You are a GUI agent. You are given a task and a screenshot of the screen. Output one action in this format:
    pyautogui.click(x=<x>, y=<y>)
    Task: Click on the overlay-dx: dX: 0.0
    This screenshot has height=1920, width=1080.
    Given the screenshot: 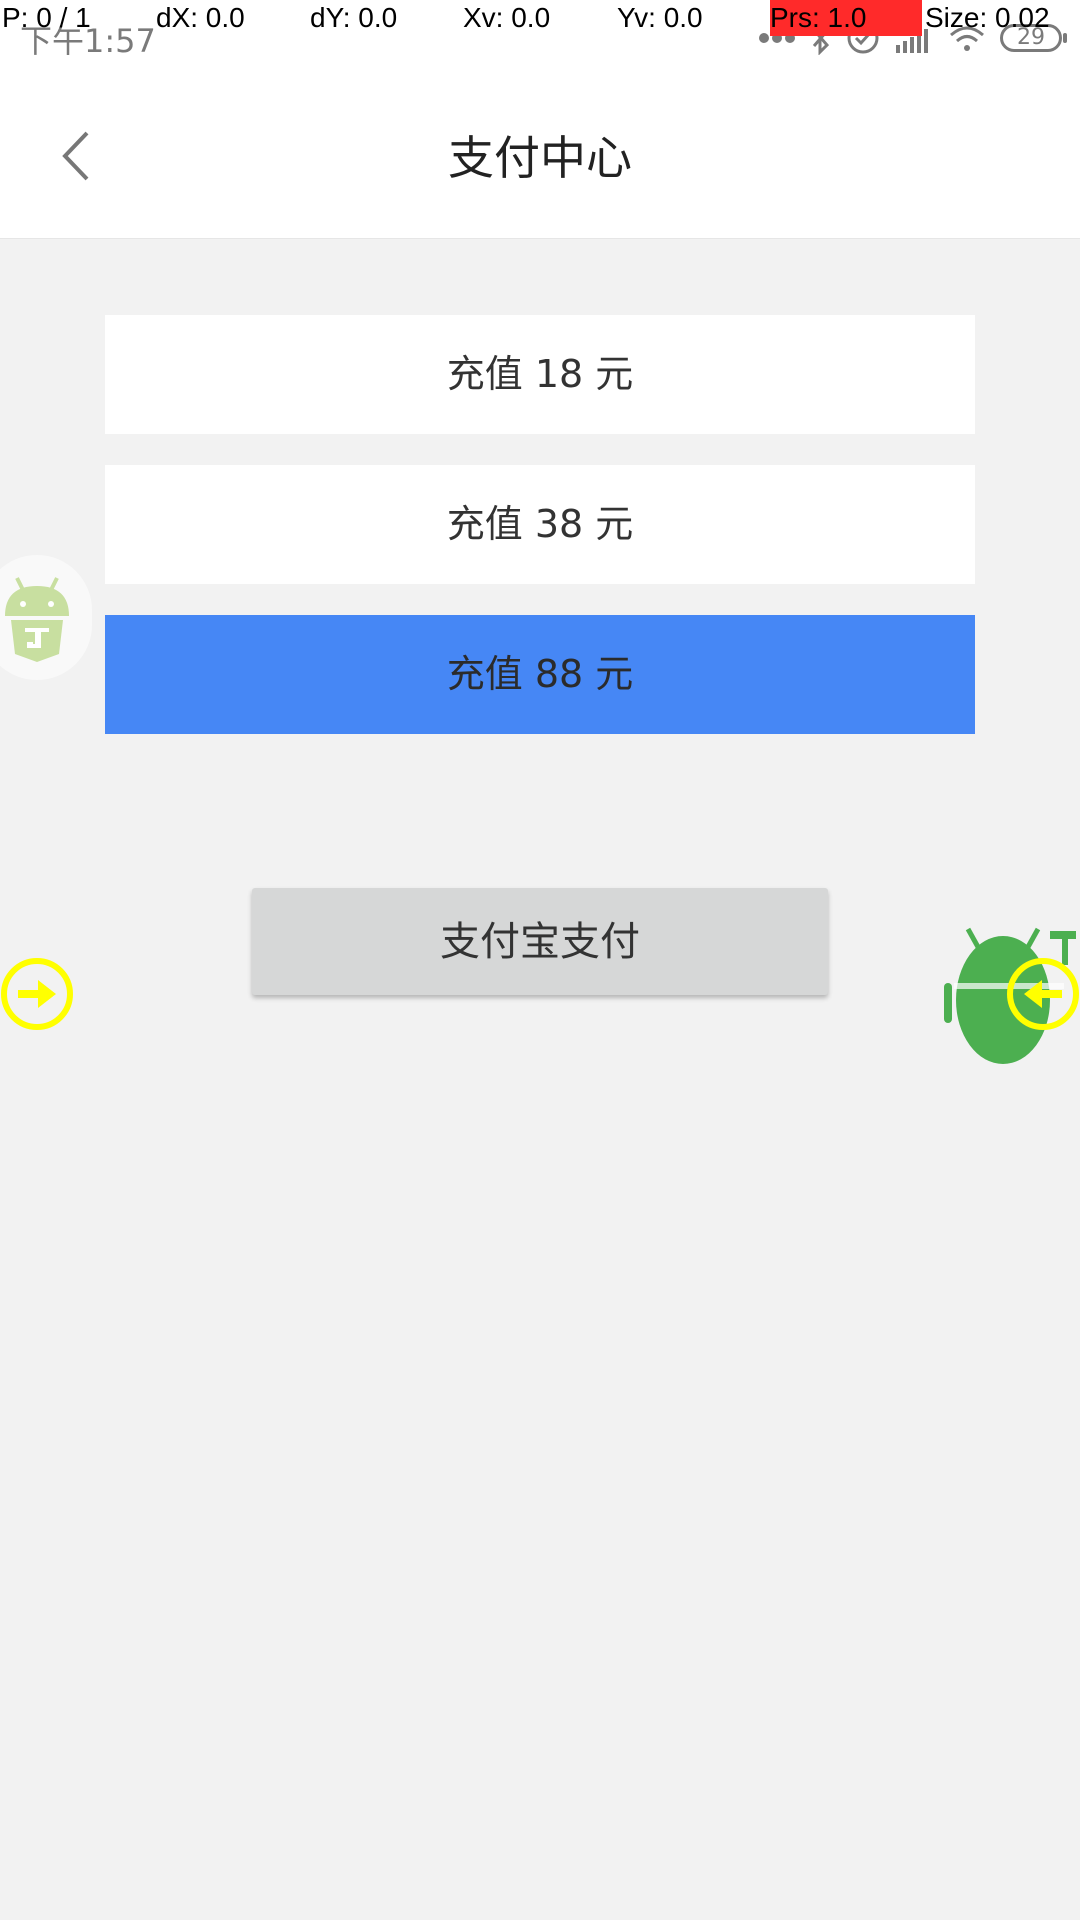 What is the action you would take?
    pyautogui.click(x=200, y=17)
    